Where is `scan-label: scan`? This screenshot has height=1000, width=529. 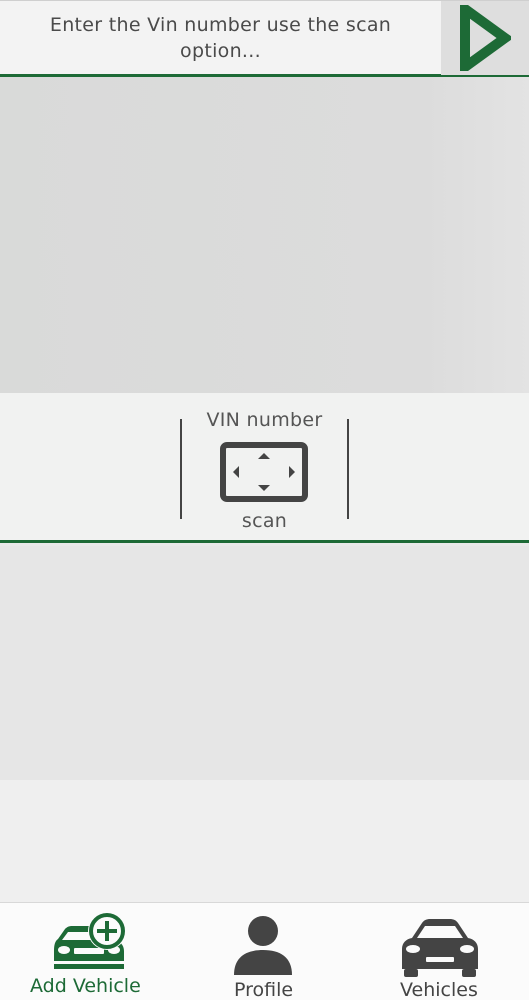 scan-label: scan is located at coordinates (264, 521).